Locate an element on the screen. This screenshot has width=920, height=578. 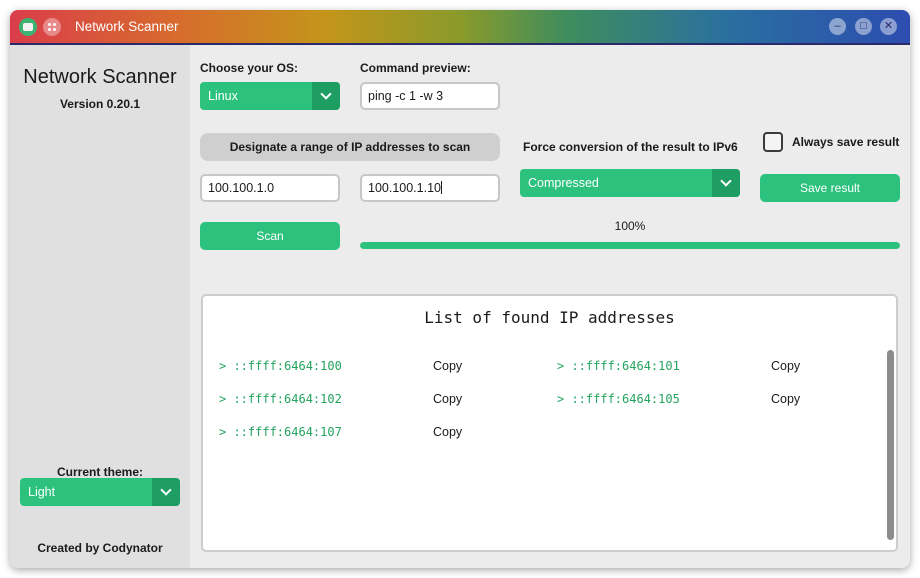
version-label: Version 0.20.1 is located at coordinates (100, 104).